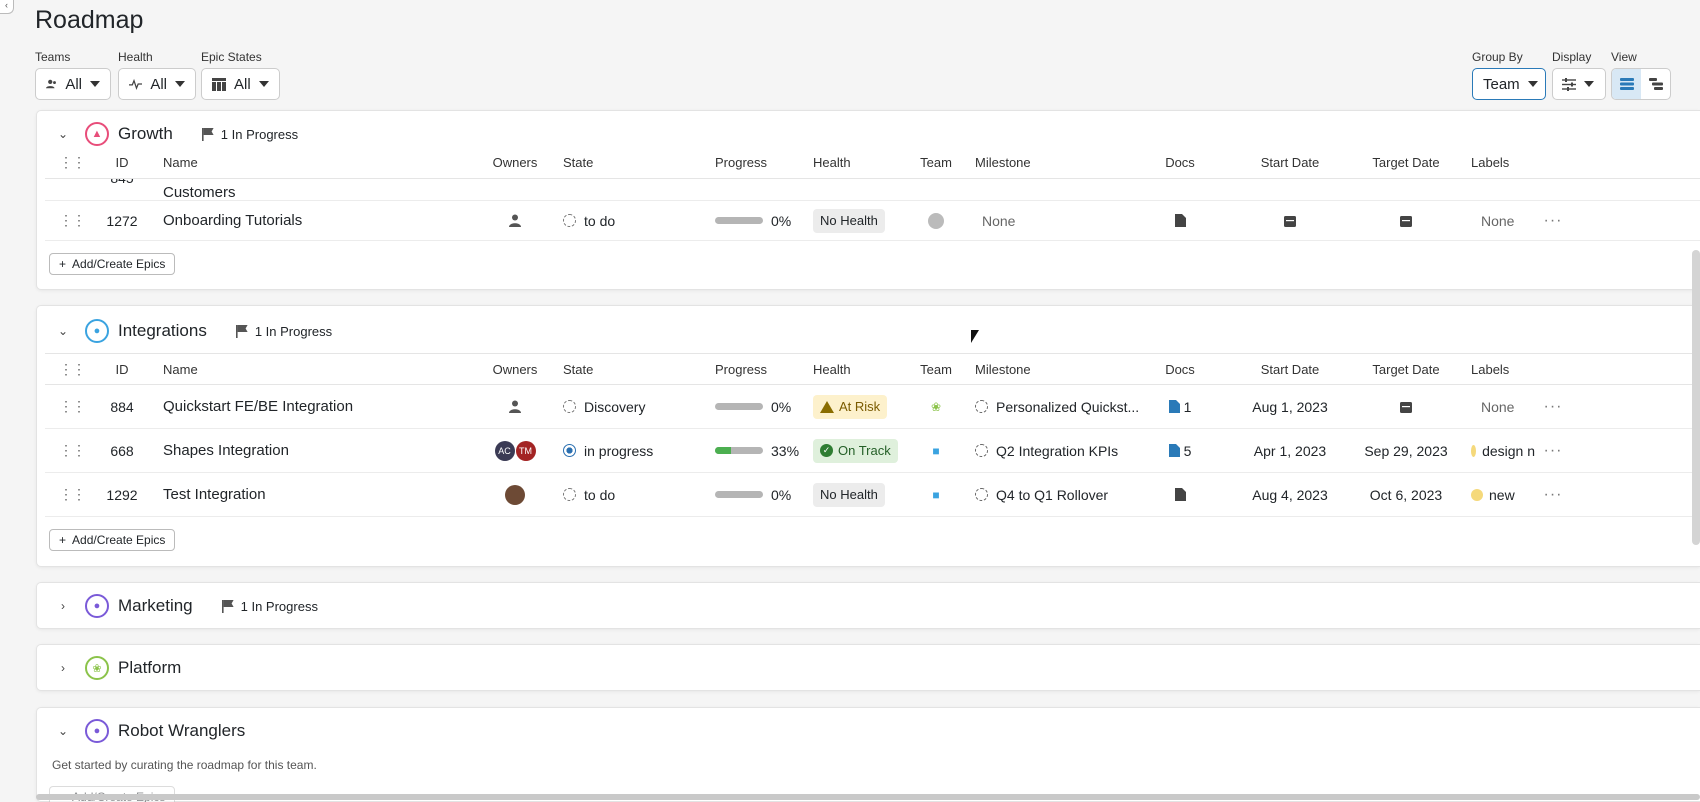 The height and width of the screenshot is (802, 1700). What do you see at coordinates (214, 494) in the screenshot?
I see `epic-name: Test Integration` at bounding box center [214, 494].